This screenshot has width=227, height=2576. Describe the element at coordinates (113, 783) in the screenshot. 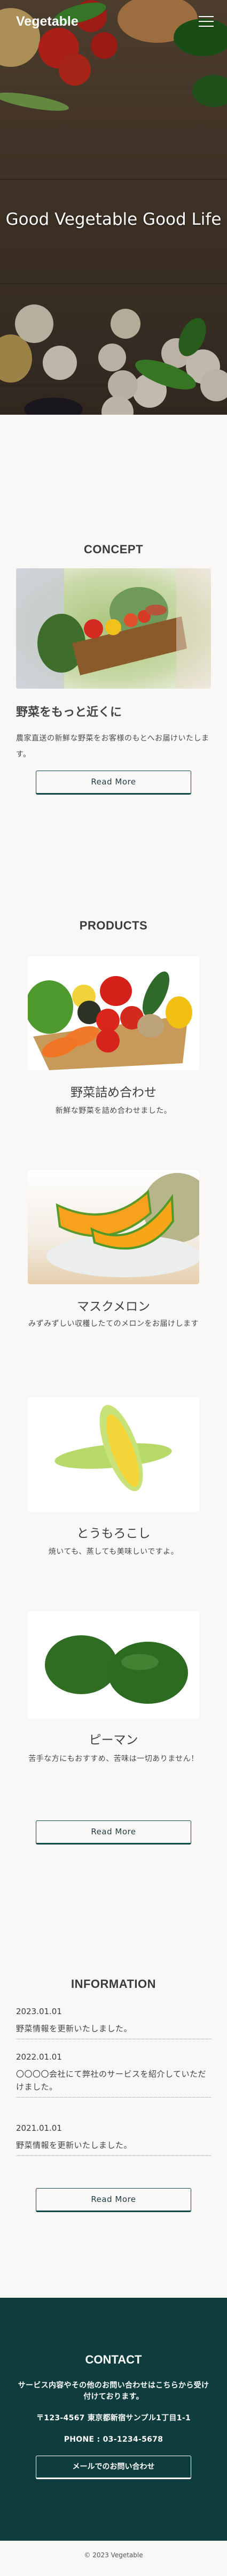

I see `concept-read-more-button: Read More` at that location.